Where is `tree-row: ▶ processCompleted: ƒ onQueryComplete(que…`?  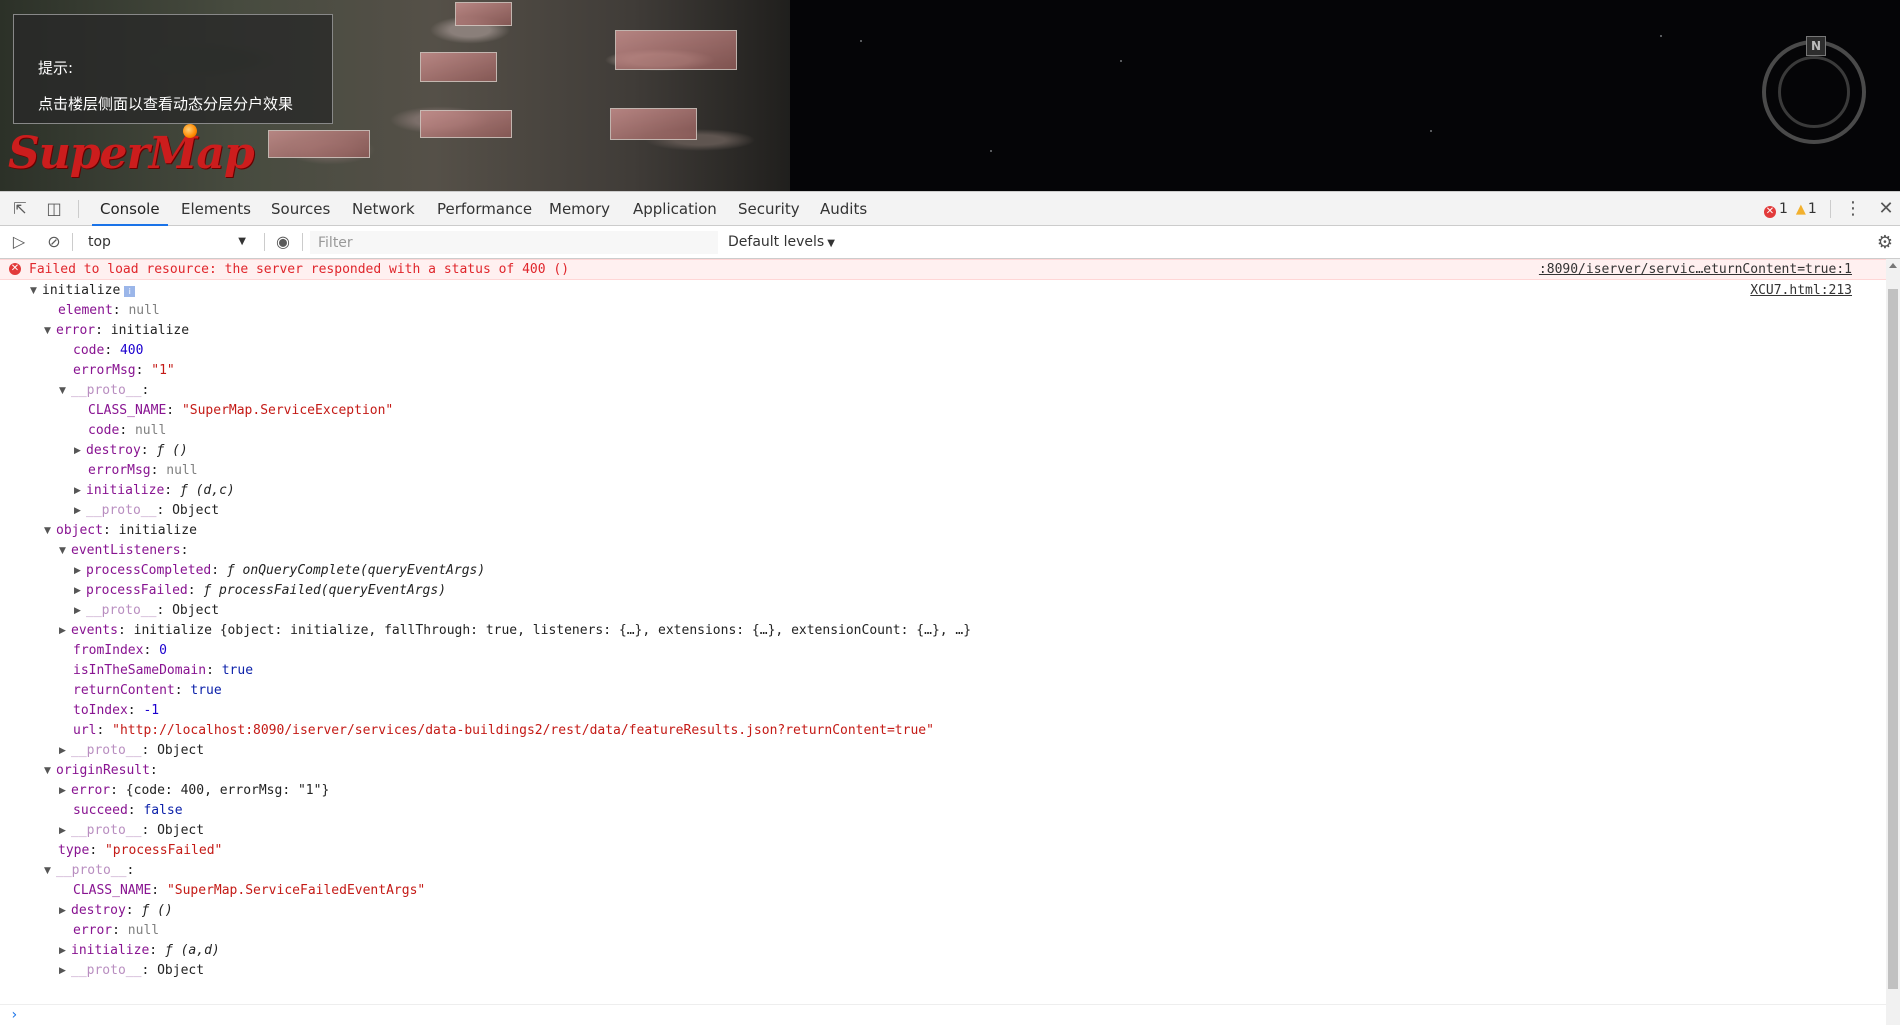
tree-row: ▶ processCompleted: ƒ onQueryComplete(que… is located at coordinates (279, 570).